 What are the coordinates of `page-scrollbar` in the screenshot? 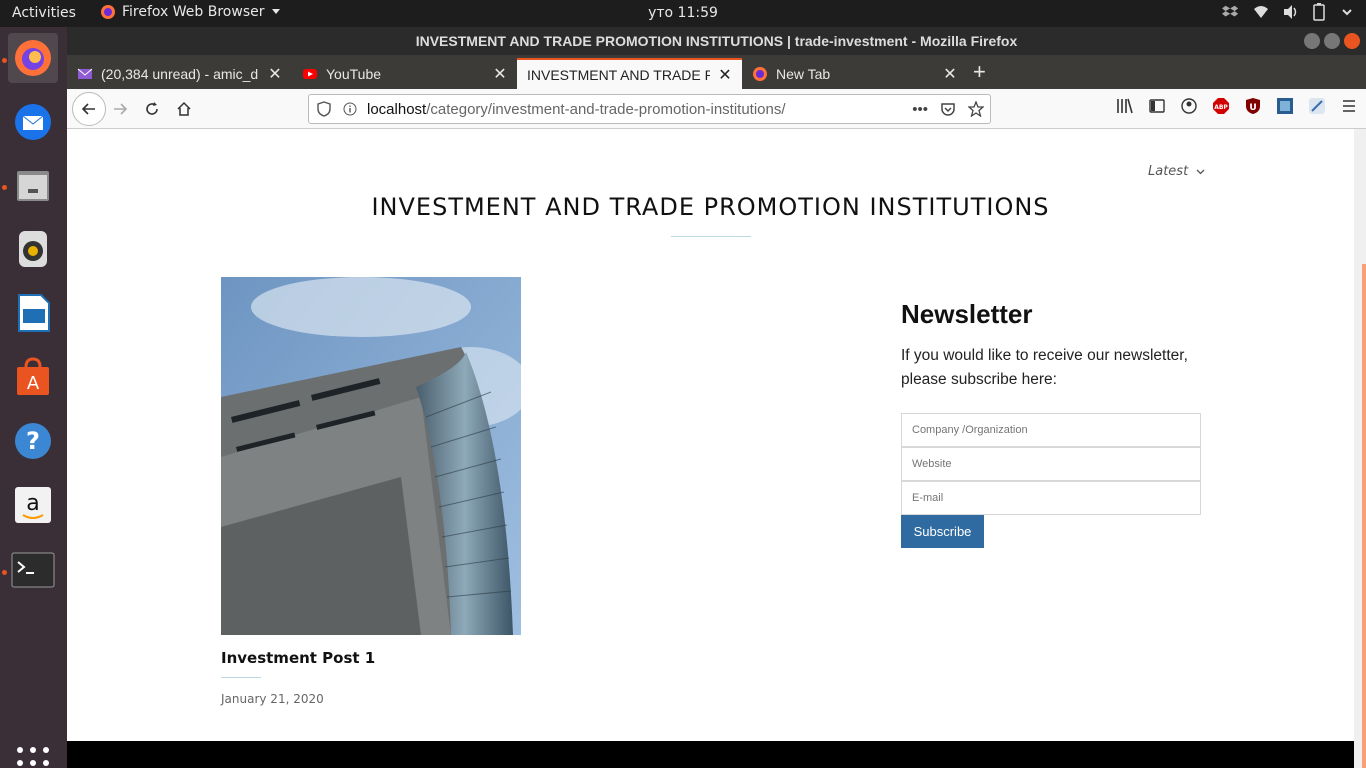 It's located at (1360, 448).